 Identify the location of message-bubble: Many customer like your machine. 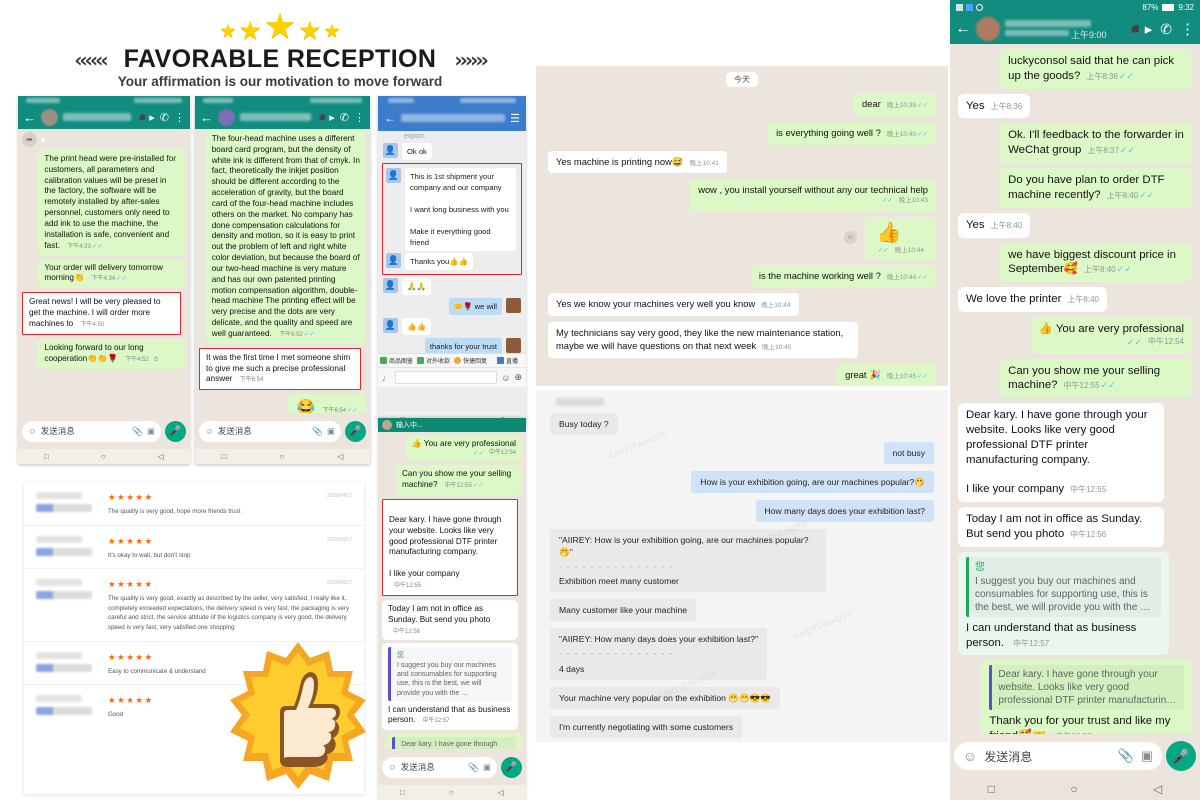
(623, 610).